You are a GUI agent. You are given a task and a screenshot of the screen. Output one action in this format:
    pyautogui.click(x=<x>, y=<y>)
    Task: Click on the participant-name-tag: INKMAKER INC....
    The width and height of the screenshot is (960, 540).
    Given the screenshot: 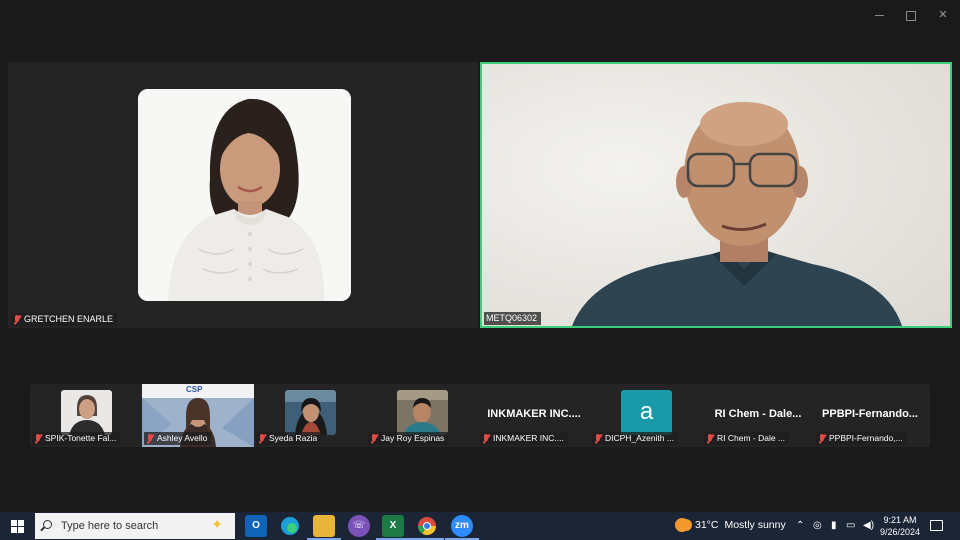 What is the action you would take?
    pyautogui.click(x=524, y=438)
    